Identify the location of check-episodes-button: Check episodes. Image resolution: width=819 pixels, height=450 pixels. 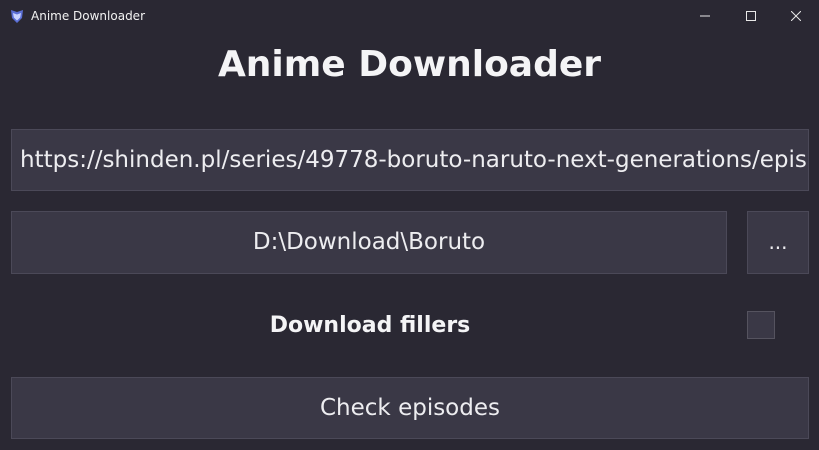
(410, 408).